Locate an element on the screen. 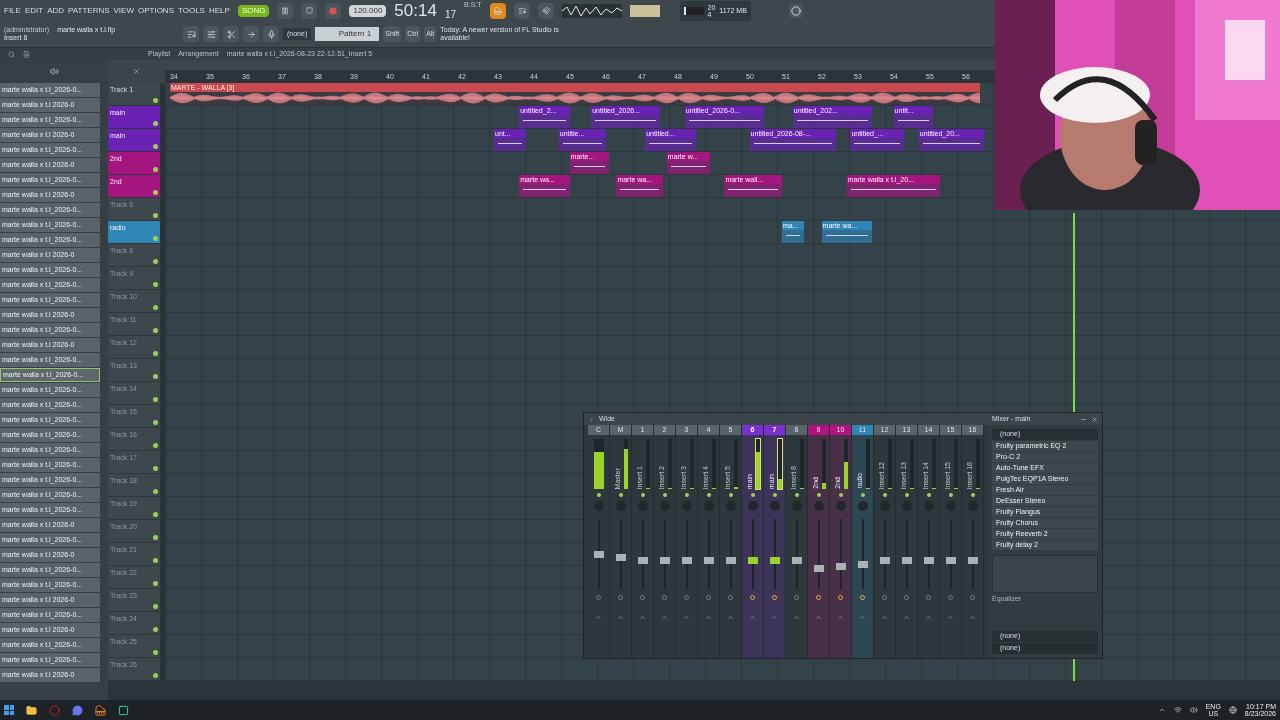 The height and width of the screenshot is (720, 1280). ticks-display: 17 is located at coordinates (450, 14).